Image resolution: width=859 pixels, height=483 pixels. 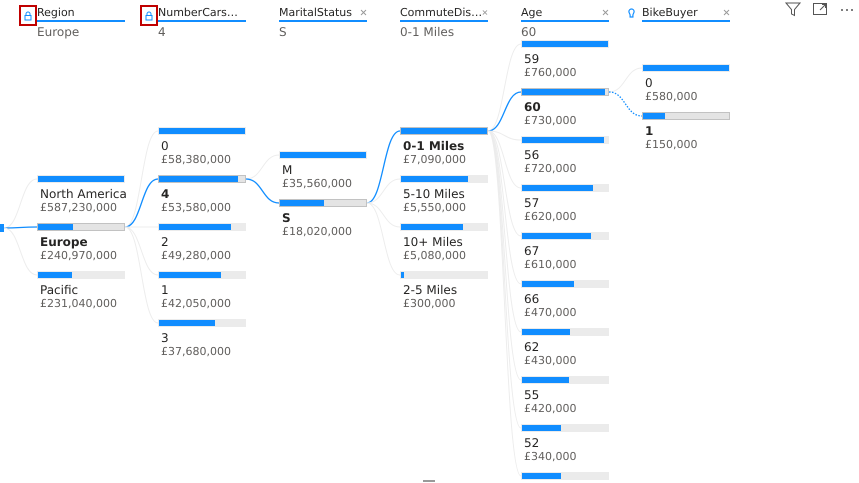 What do you see at coordinates (162, 32) in the screenshot?
I see `selected-value: 4` at bounding box center [162, 32].